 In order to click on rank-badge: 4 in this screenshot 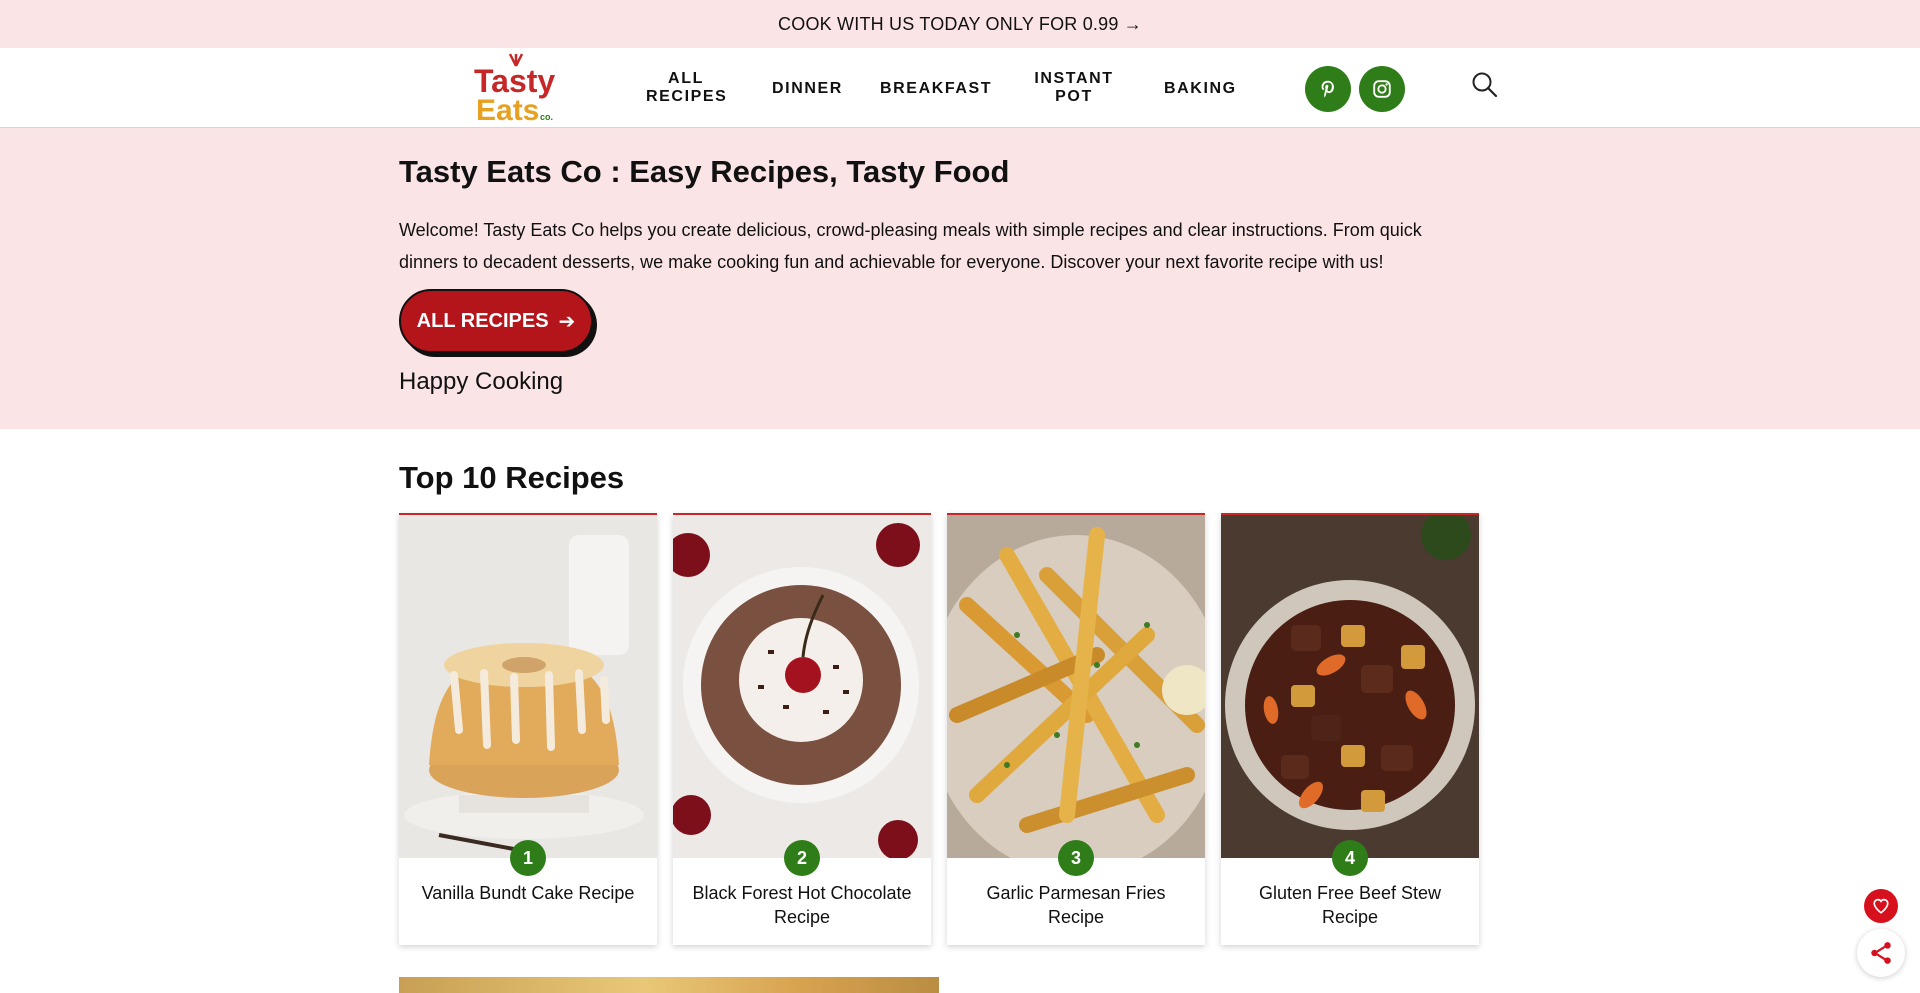, I will do `click(1350, 858)`.